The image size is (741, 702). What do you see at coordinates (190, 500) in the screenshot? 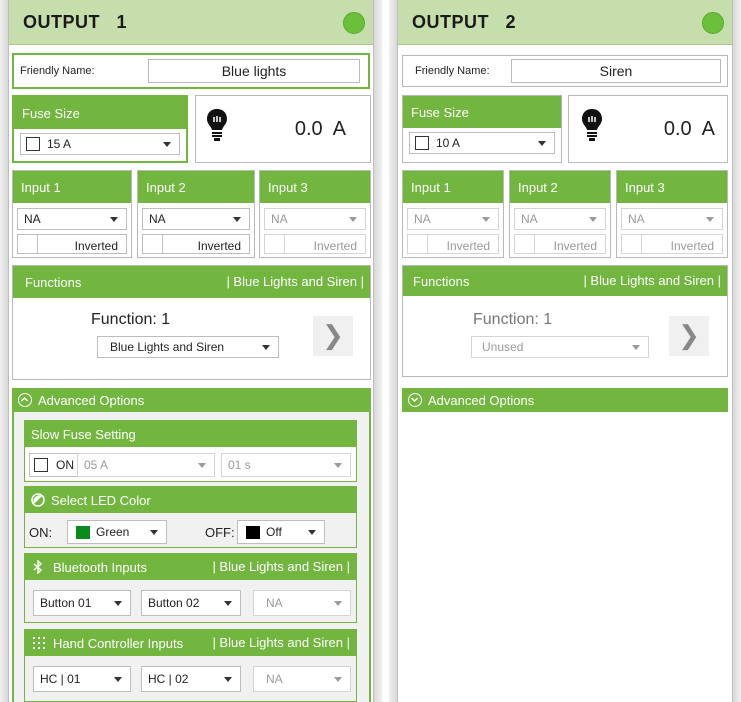
I see `led-color-header: Select LED Color` at bounding box center [190, 500].